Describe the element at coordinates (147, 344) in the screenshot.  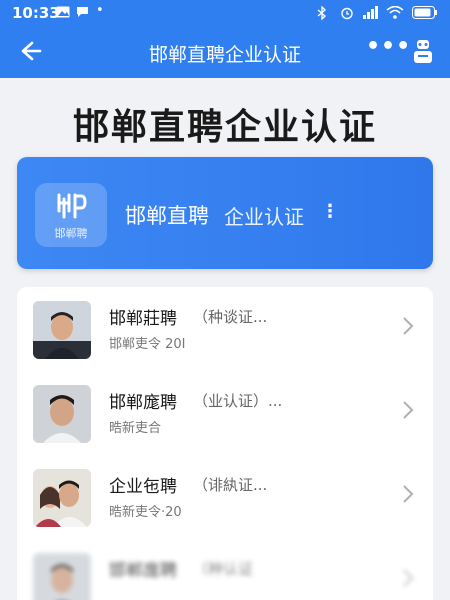
I see `company-meta: 邯郸吏令 20I` at that location.